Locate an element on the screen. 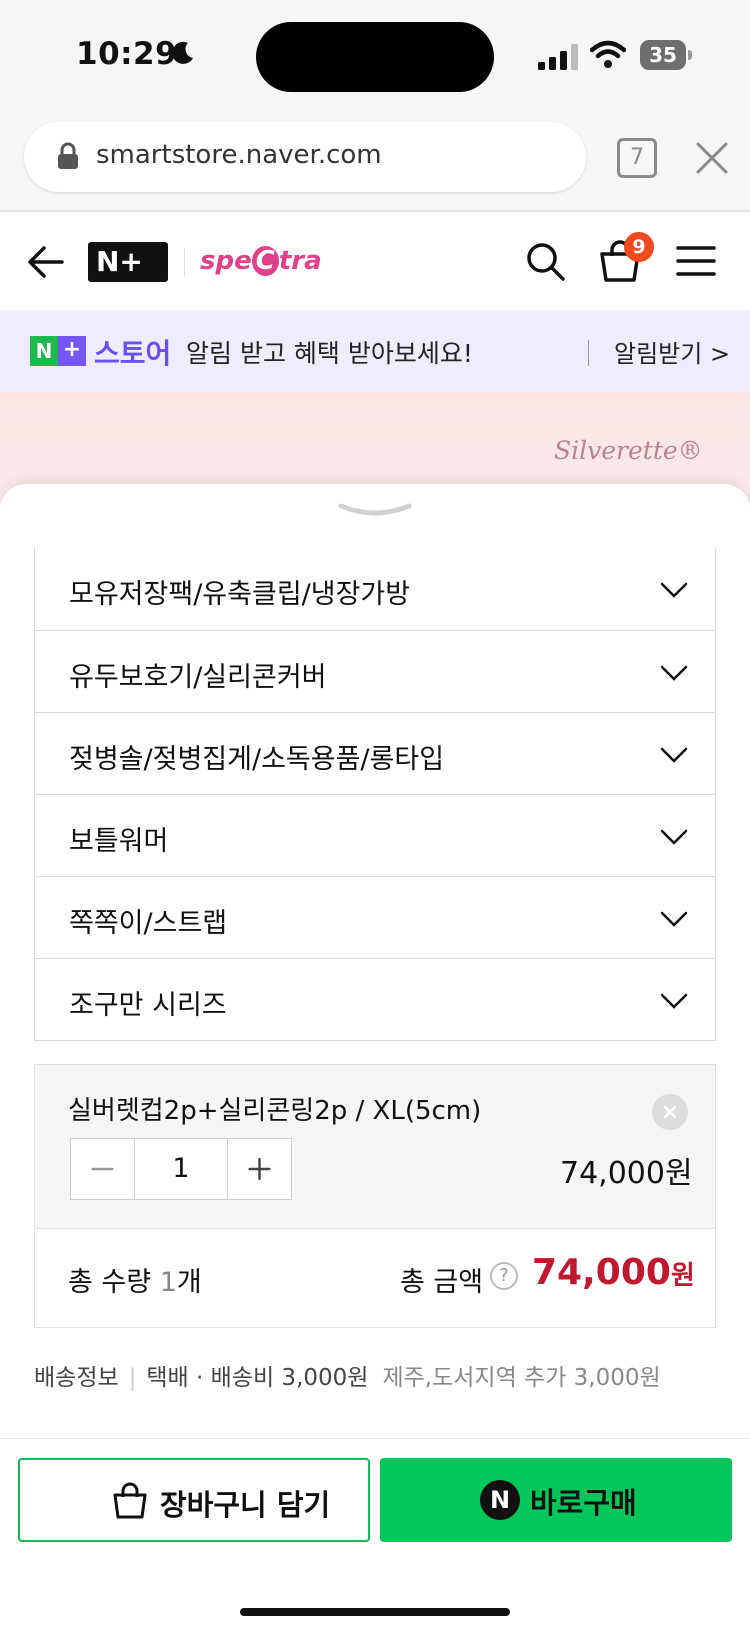  battery-level: 35 is located at coordinates (663, 55).